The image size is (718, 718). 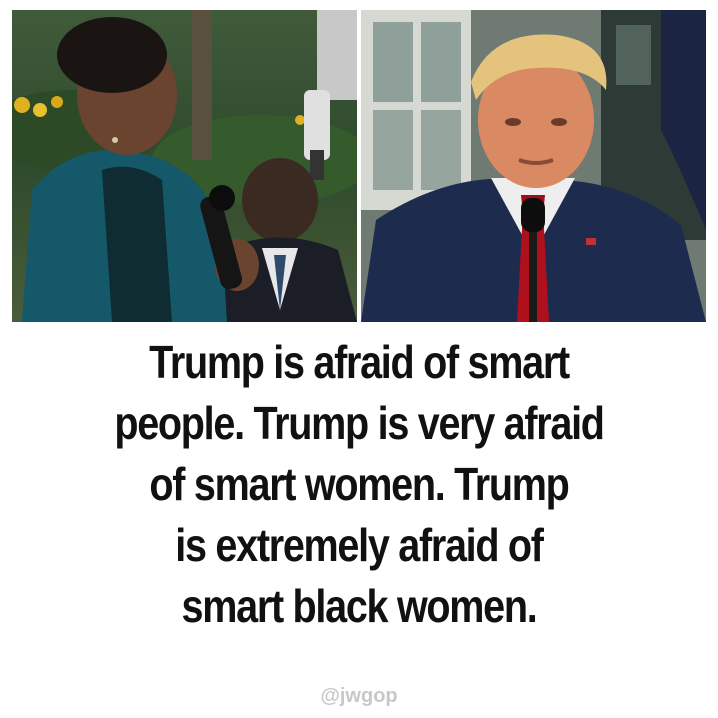 I want to click on caption-line: people. Trump is very afraid, so click(x=359, y=423).